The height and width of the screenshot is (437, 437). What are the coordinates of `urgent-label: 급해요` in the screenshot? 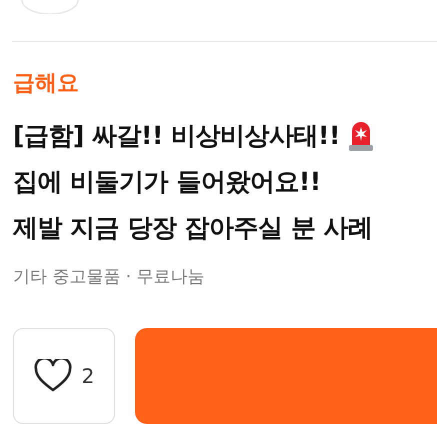 It's located at (46, 84).